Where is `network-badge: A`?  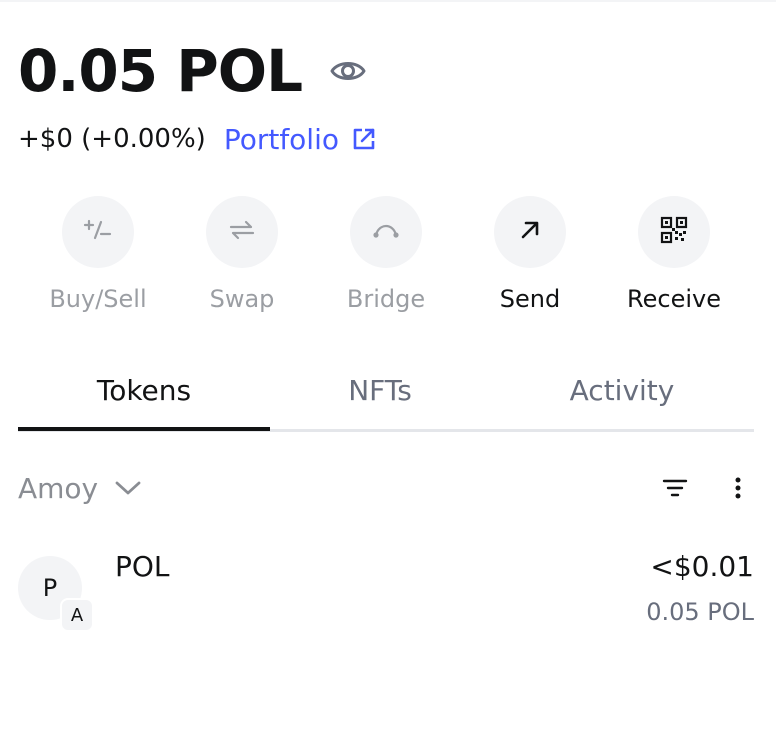
network-badge: A is located at coordinates (77, 615).